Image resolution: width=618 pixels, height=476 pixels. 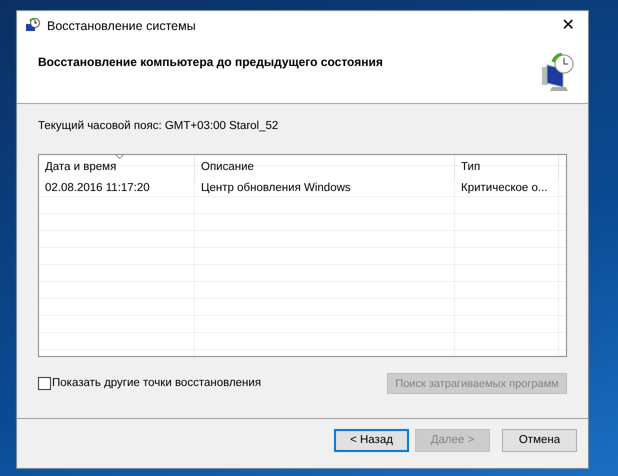 What do you see at coordinates (80, 167) in the screenshot?
I see `column-header: Дата и время` at bounding box center [80, 167].